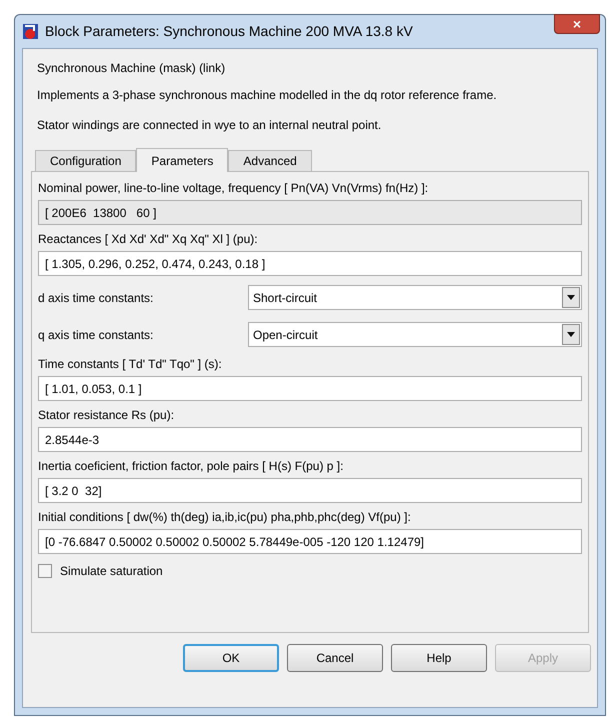  I want to click on input-field: [ 1.305, 0.296, 0.252, 0.474, 0.243, 0.18 ], so click(310, 263).